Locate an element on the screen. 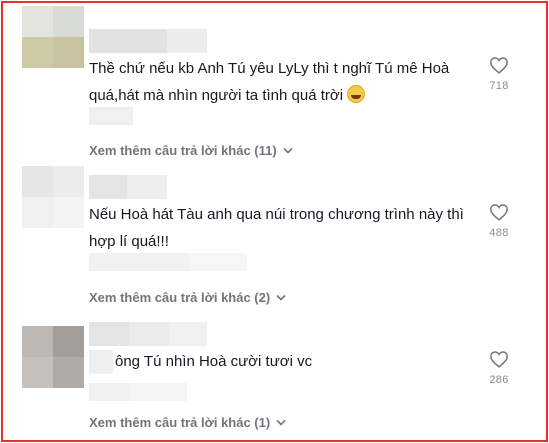  like-button: 488 is located at coordinates (499, 221).